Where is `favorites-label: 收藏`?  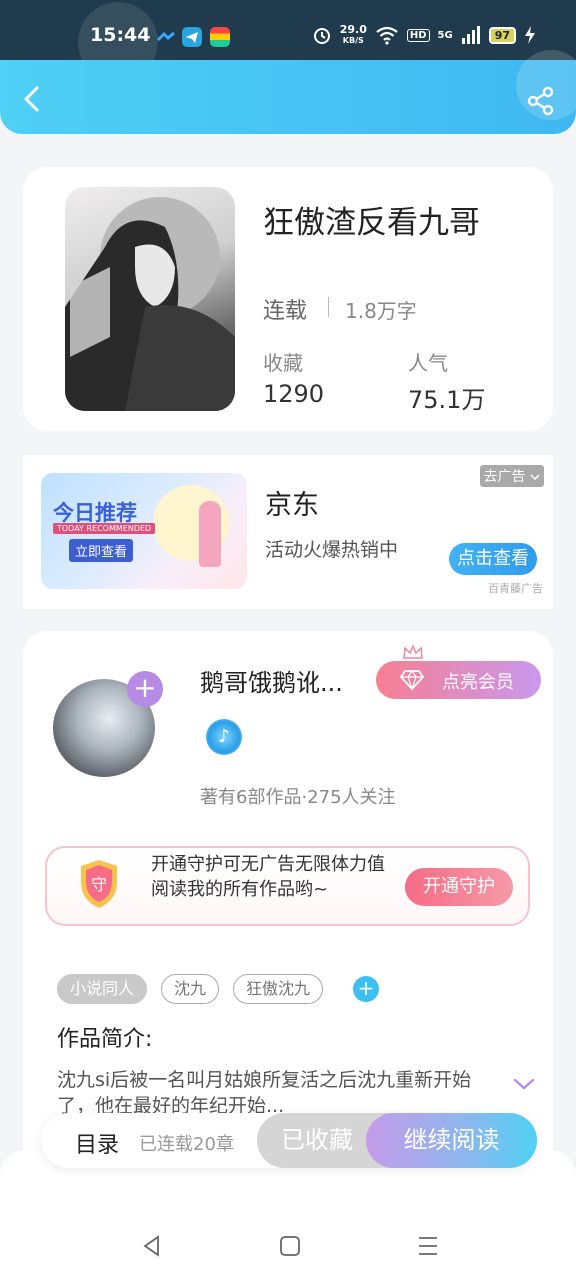 favorites-label: 收藏 is located at coordinates (283, 363).